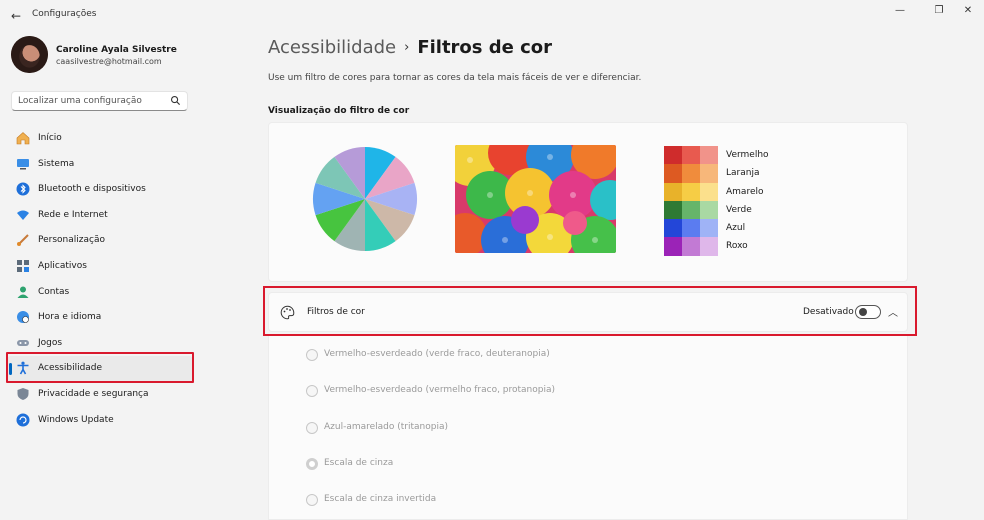 Image resolution: width=984 pixels, height=520 pixels. What do you see at coordinates (93, 393) in the screenshot?
I see `sidebar-item-label: Privacidade e segurança` at bounding box center [93, 393].